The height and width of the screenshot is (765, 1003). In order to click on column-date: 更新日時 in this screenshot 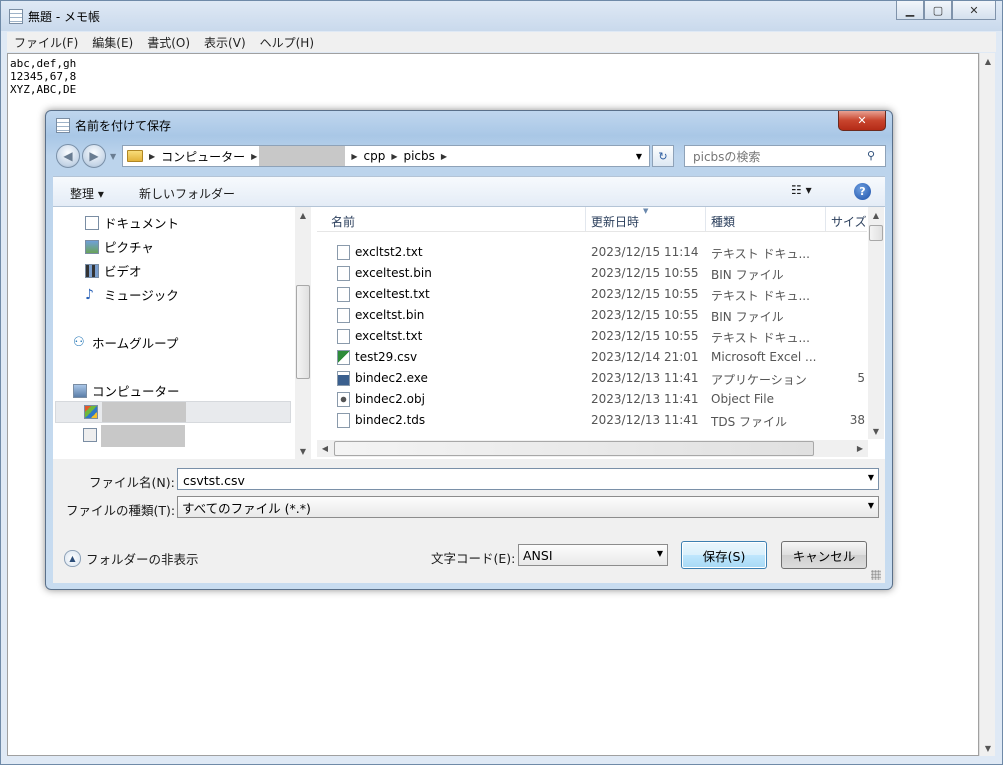, I will do `click(615, 221)`.